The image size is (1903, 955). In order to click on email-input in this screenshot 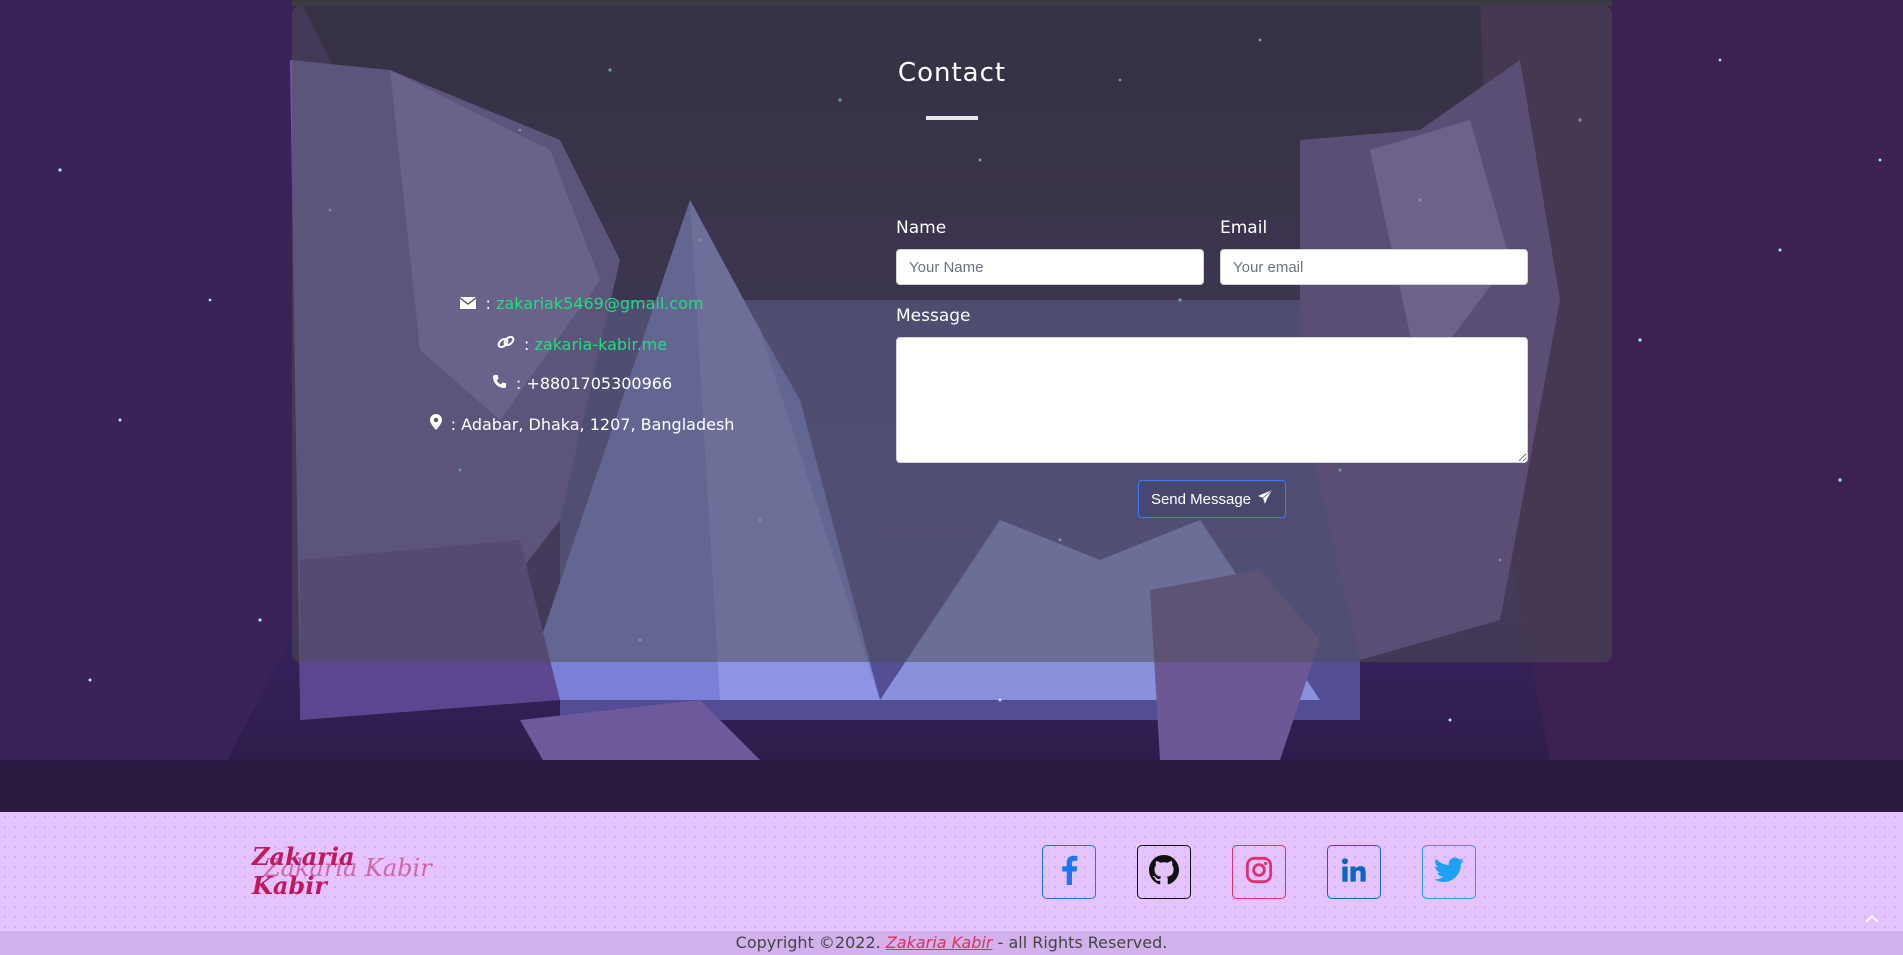, I will do `click(1374, 267)`.